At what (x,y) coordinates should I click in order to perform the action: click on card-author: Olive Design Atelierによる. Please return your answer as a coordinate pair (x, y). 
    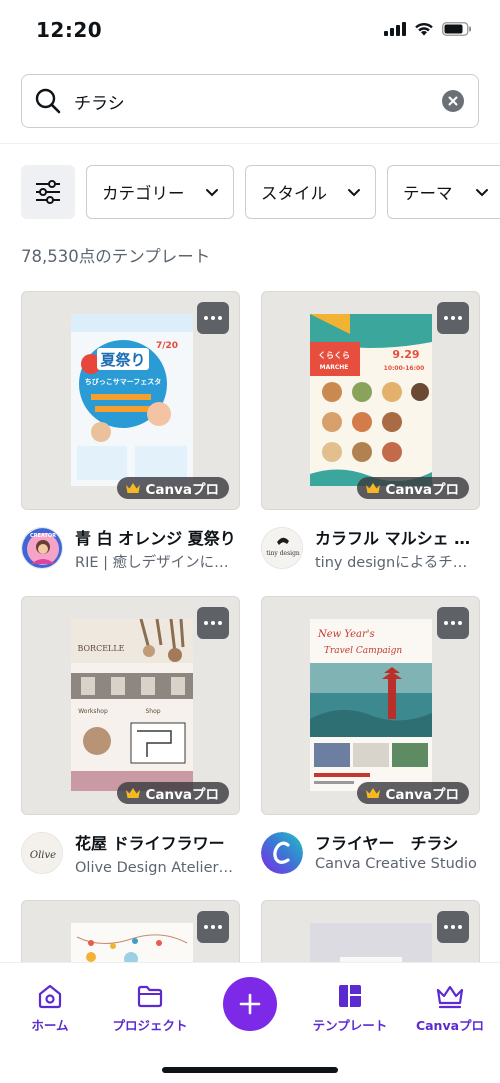
    Looking at the image, I should click on (157, 866).